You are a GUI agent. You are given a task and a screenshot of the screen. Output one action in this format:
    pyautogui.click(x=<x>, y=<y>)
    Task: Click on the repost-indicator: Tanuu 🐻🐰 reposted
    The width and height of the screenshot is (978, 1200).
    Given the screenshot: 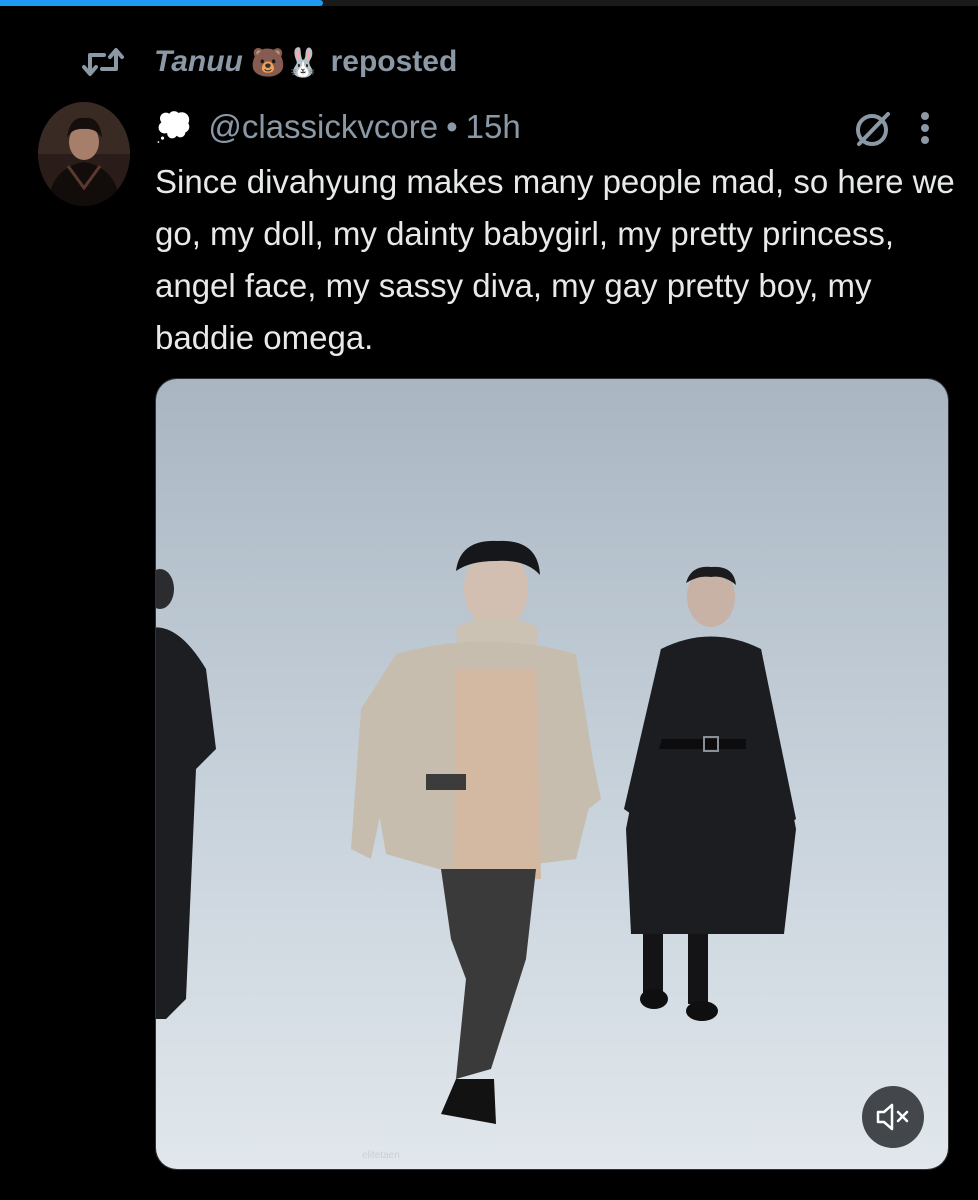 What is the action you would take?
    pyautogui.click(x=269, y=62)
    